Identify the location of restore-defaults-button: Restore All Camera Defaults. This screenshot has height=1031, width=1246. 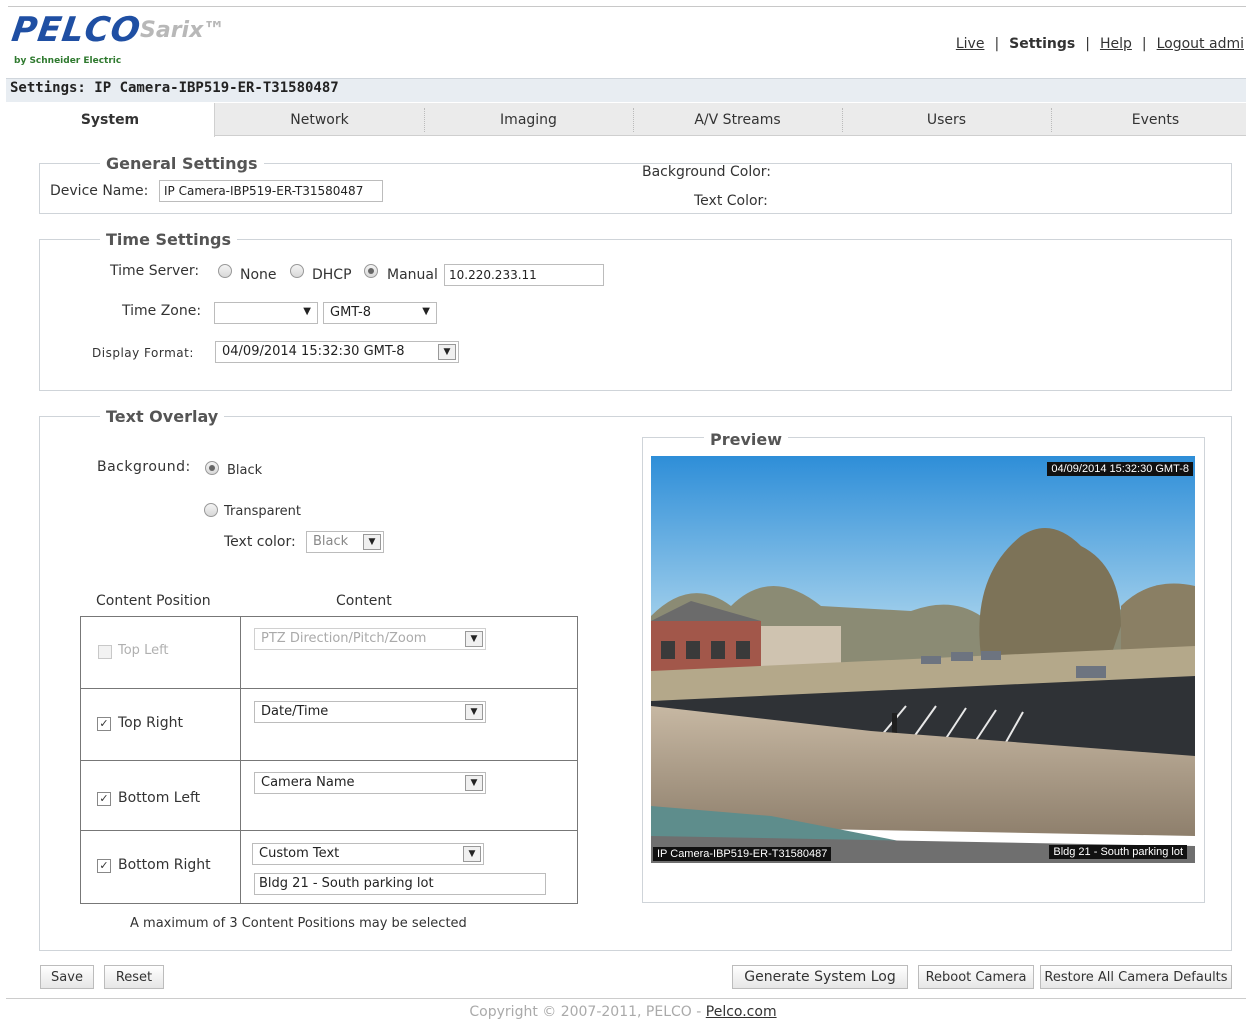
(1136, 977).